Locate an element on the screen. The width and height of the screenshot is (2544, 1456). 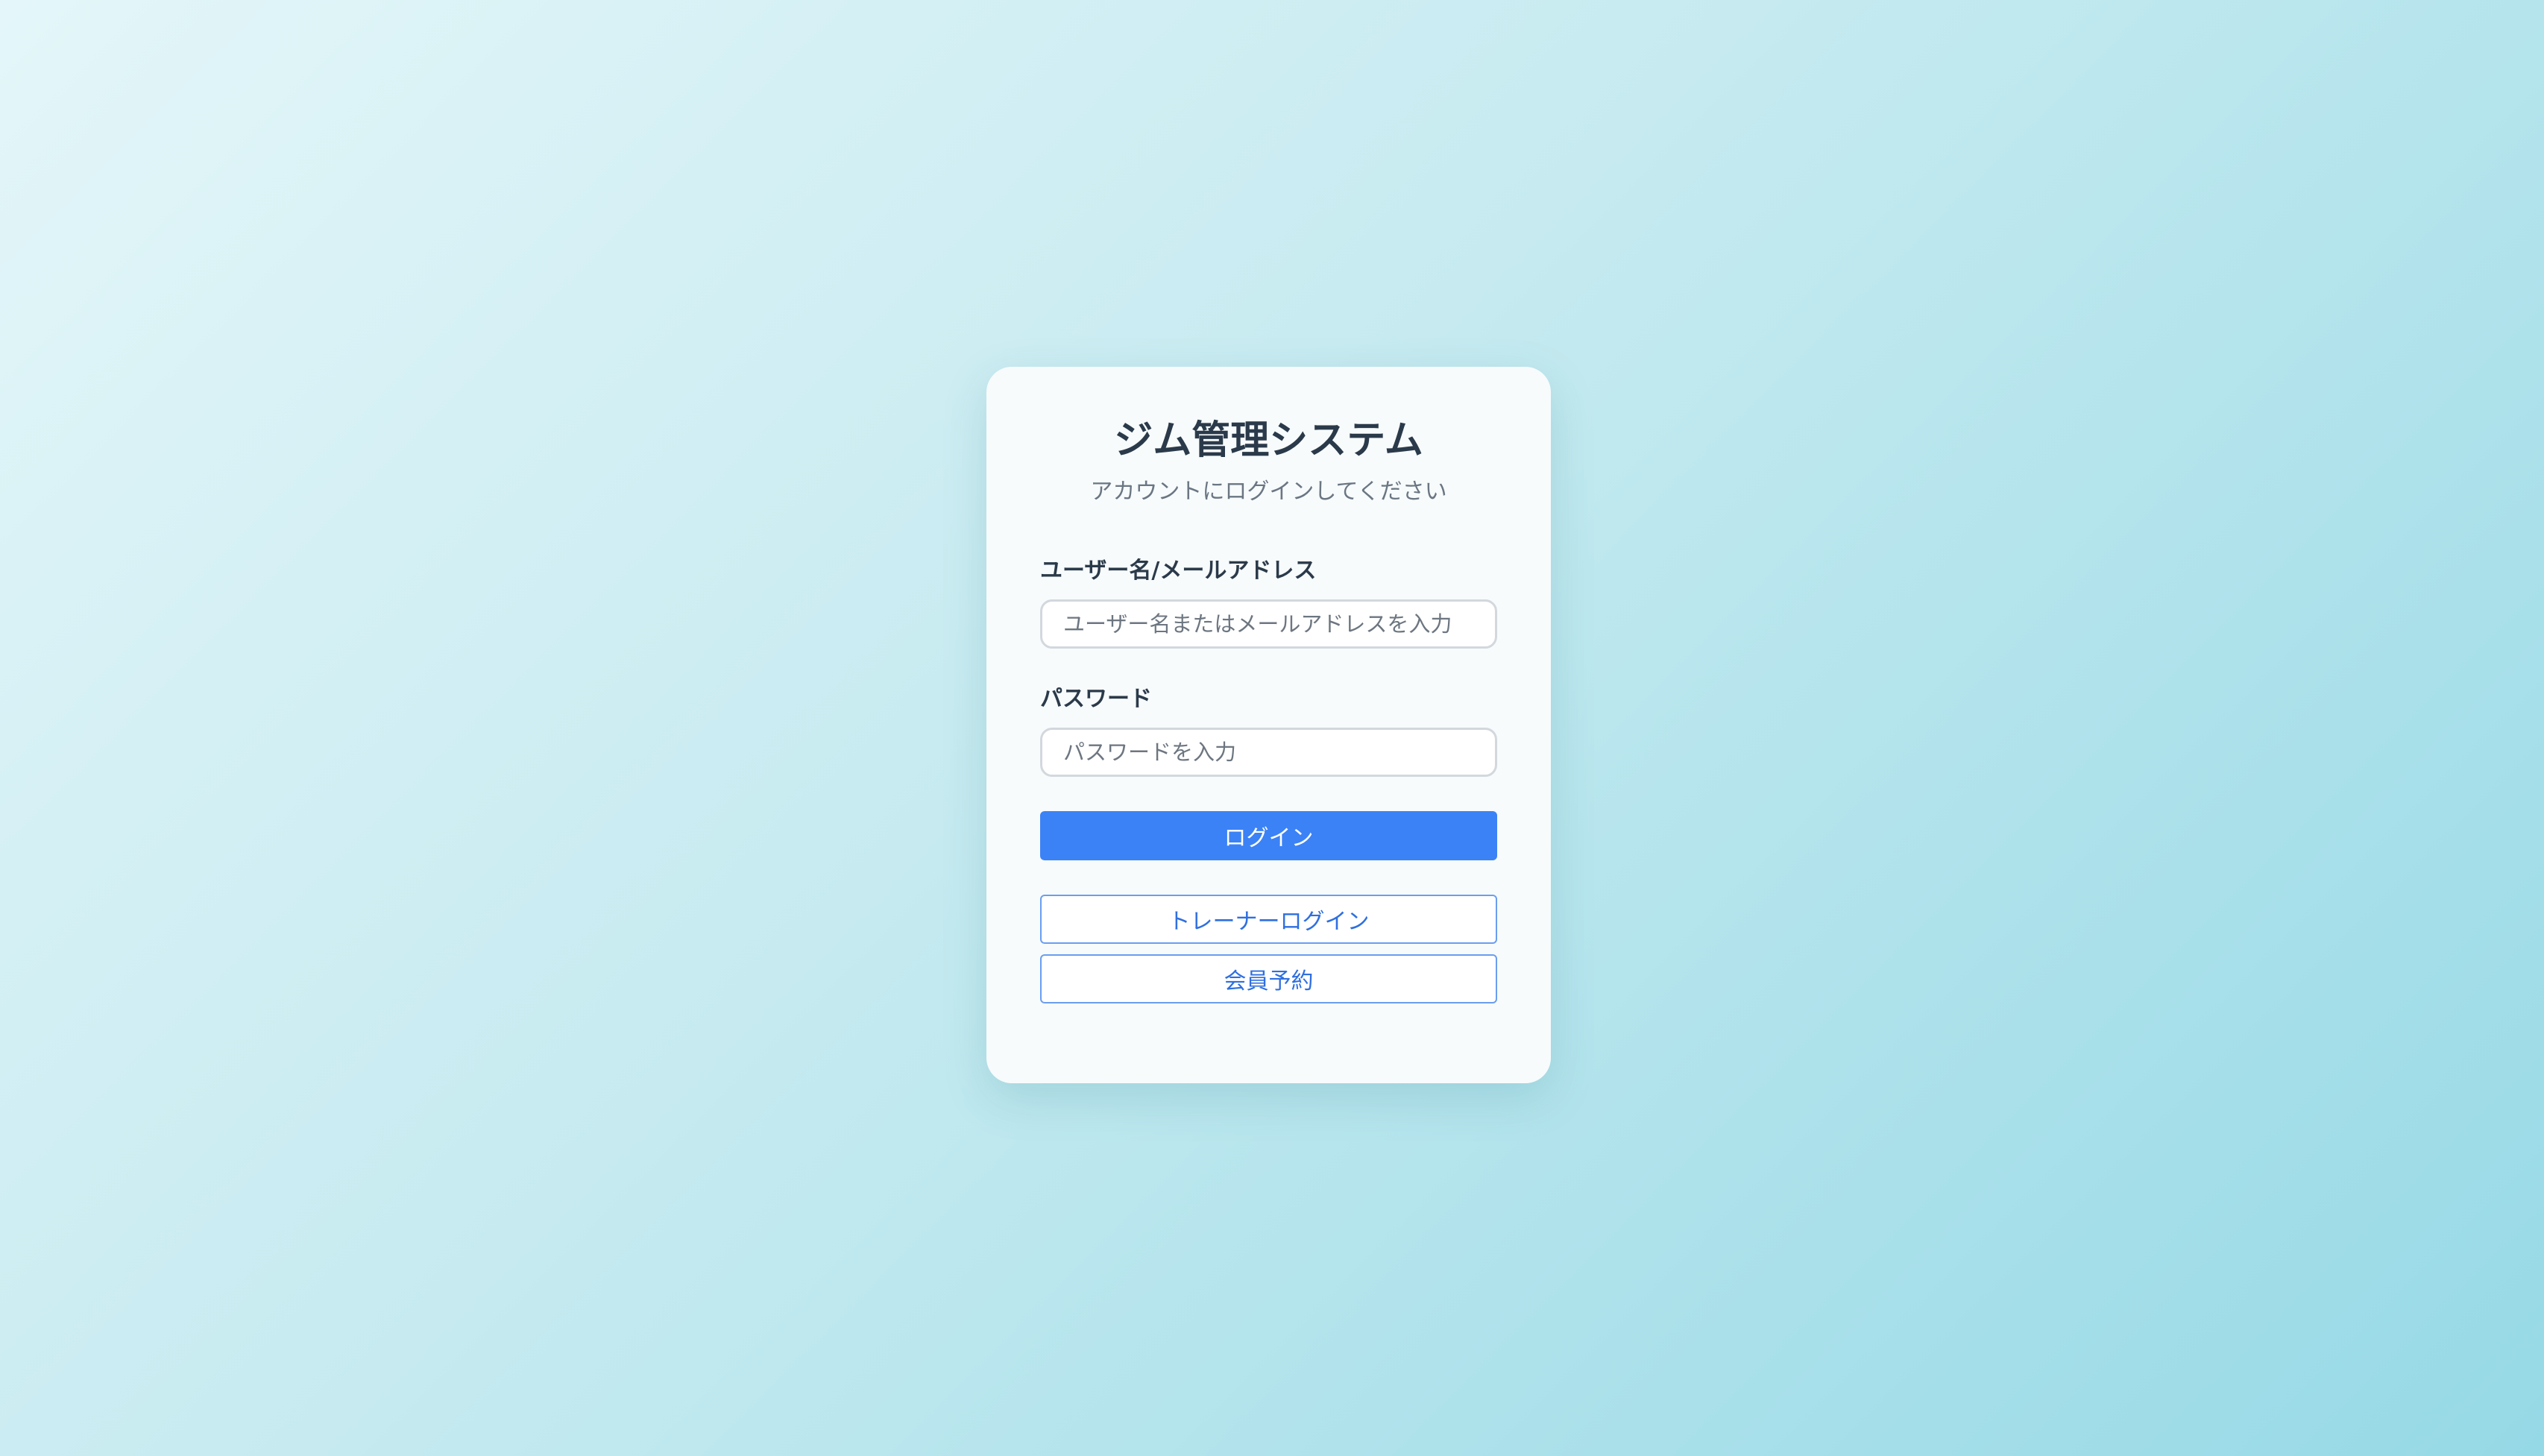
trainer-login-button: トレーナーログイン is located at coordinates (1268, 919).